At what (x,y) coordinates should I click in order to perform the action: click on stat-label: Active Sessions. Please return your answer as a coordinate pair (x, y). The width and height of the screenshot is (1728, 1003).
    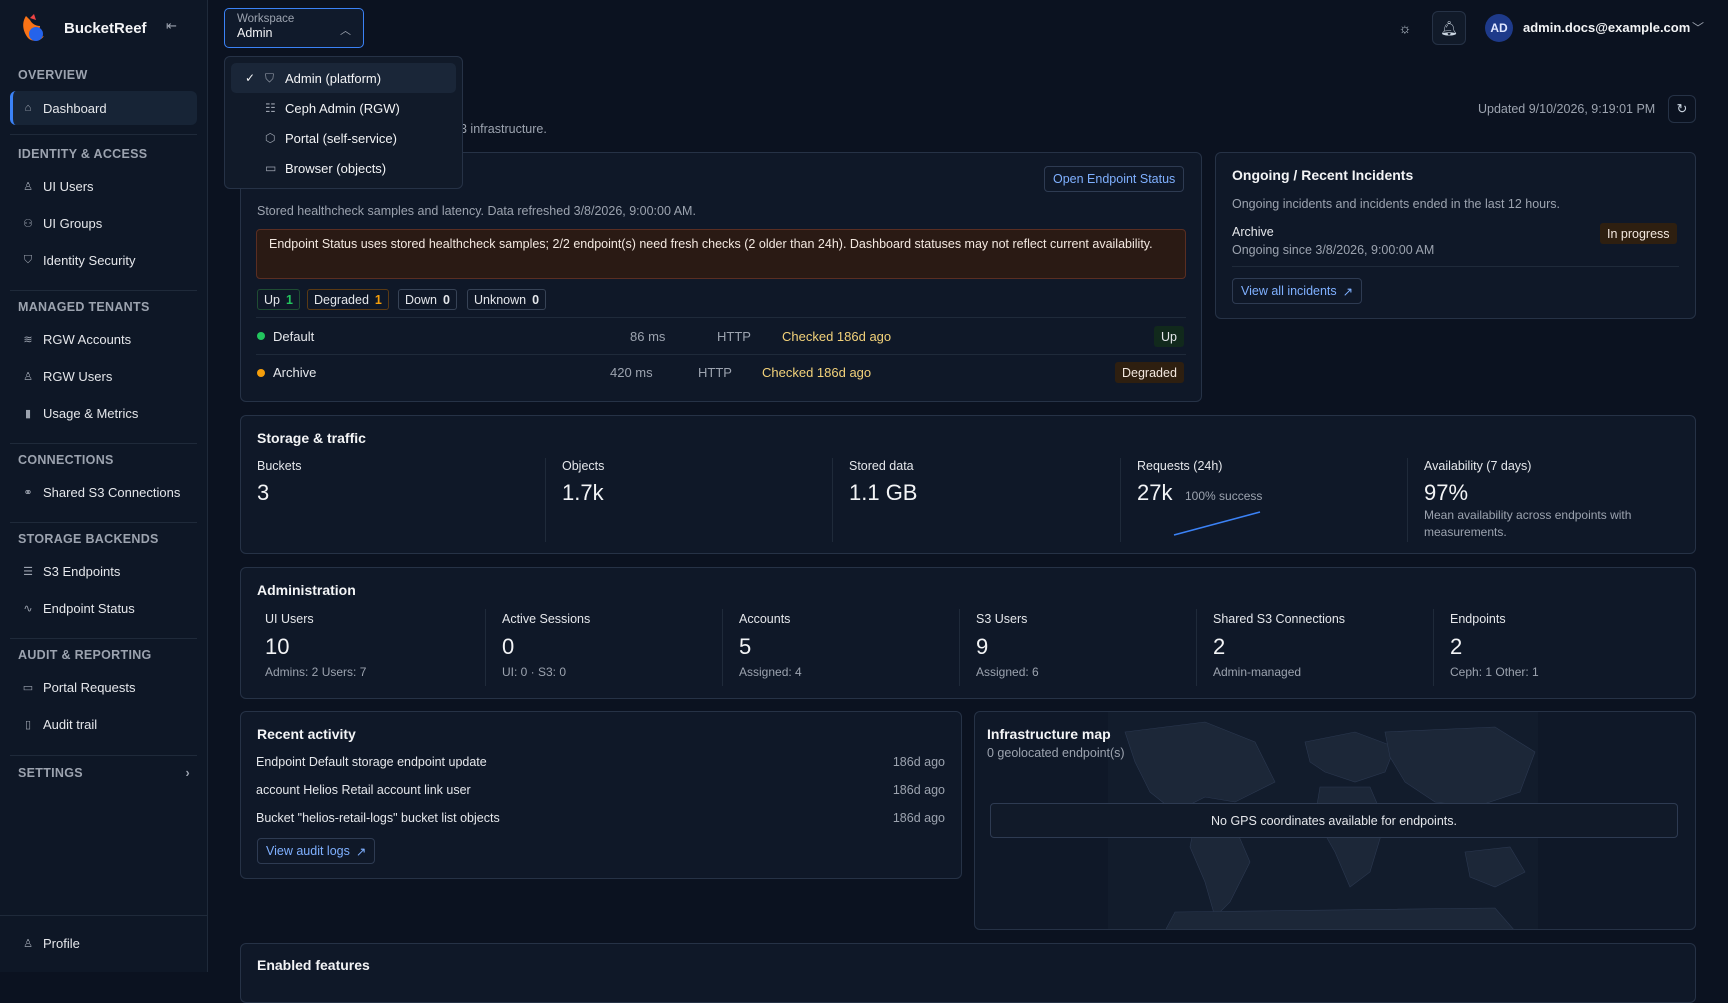
    Looking at the image, I should click on (546, 619).